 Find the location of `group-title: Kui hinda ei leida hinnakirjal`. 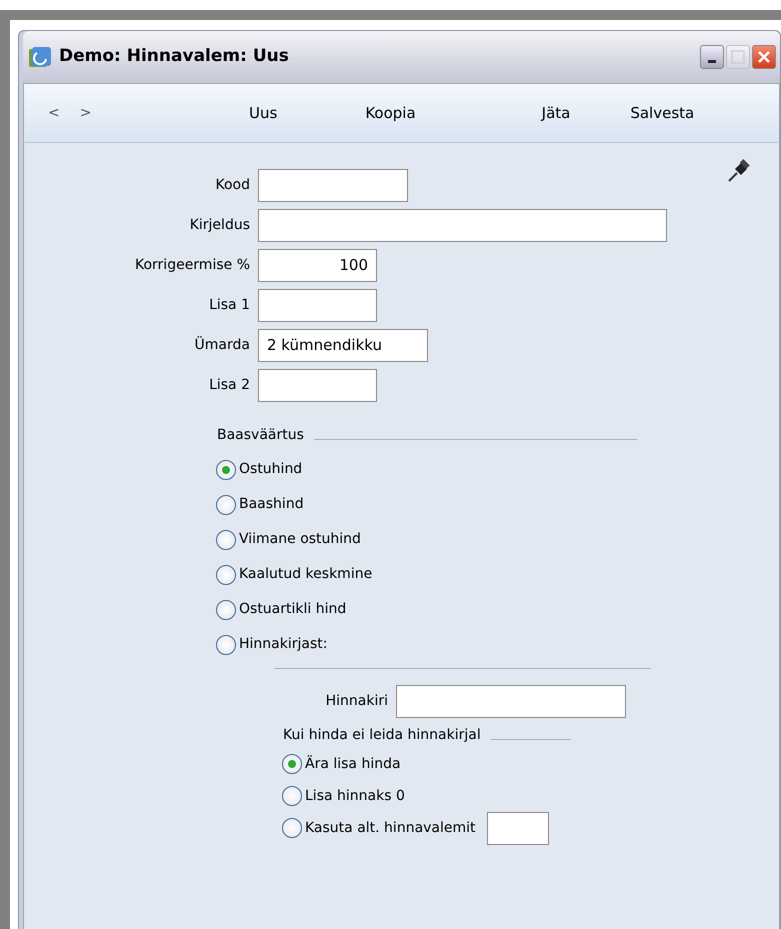

group-title: Kui hinda ei leida hinnakirjal is located at coordinates (382, 735).